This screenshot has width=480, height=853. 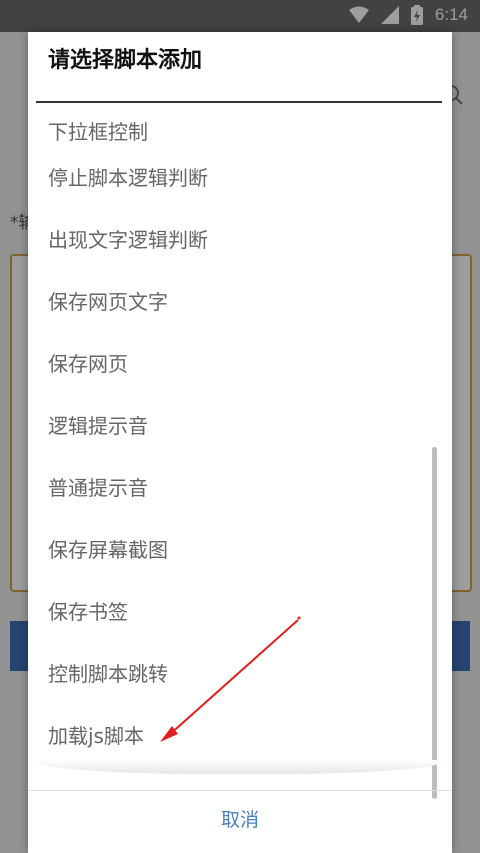 I want to click on list-item-control-script-jump: 控制脚本跳转, so click(x=228, y=674).